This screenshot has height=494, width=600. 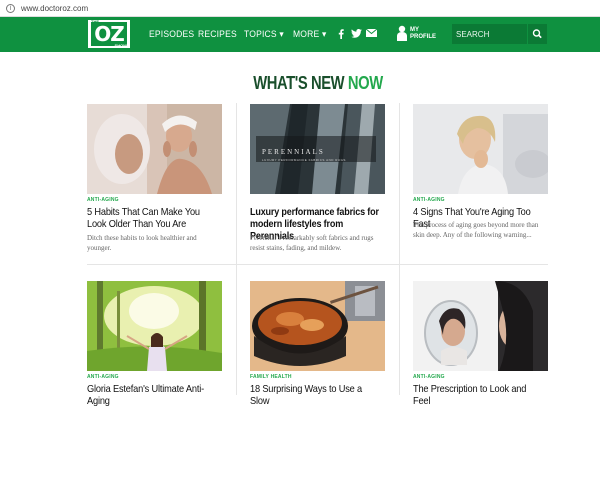 I want to click on search-input, so click(x=489, y=34).